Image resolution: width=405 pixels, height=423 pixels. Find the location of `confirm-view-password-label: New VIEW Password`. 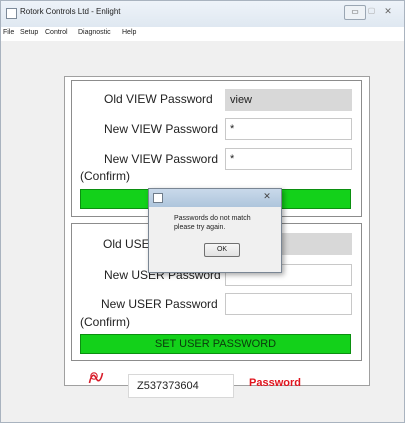

confirm-view-password-label: New VIEW Password is located at coordinates (161, 159).